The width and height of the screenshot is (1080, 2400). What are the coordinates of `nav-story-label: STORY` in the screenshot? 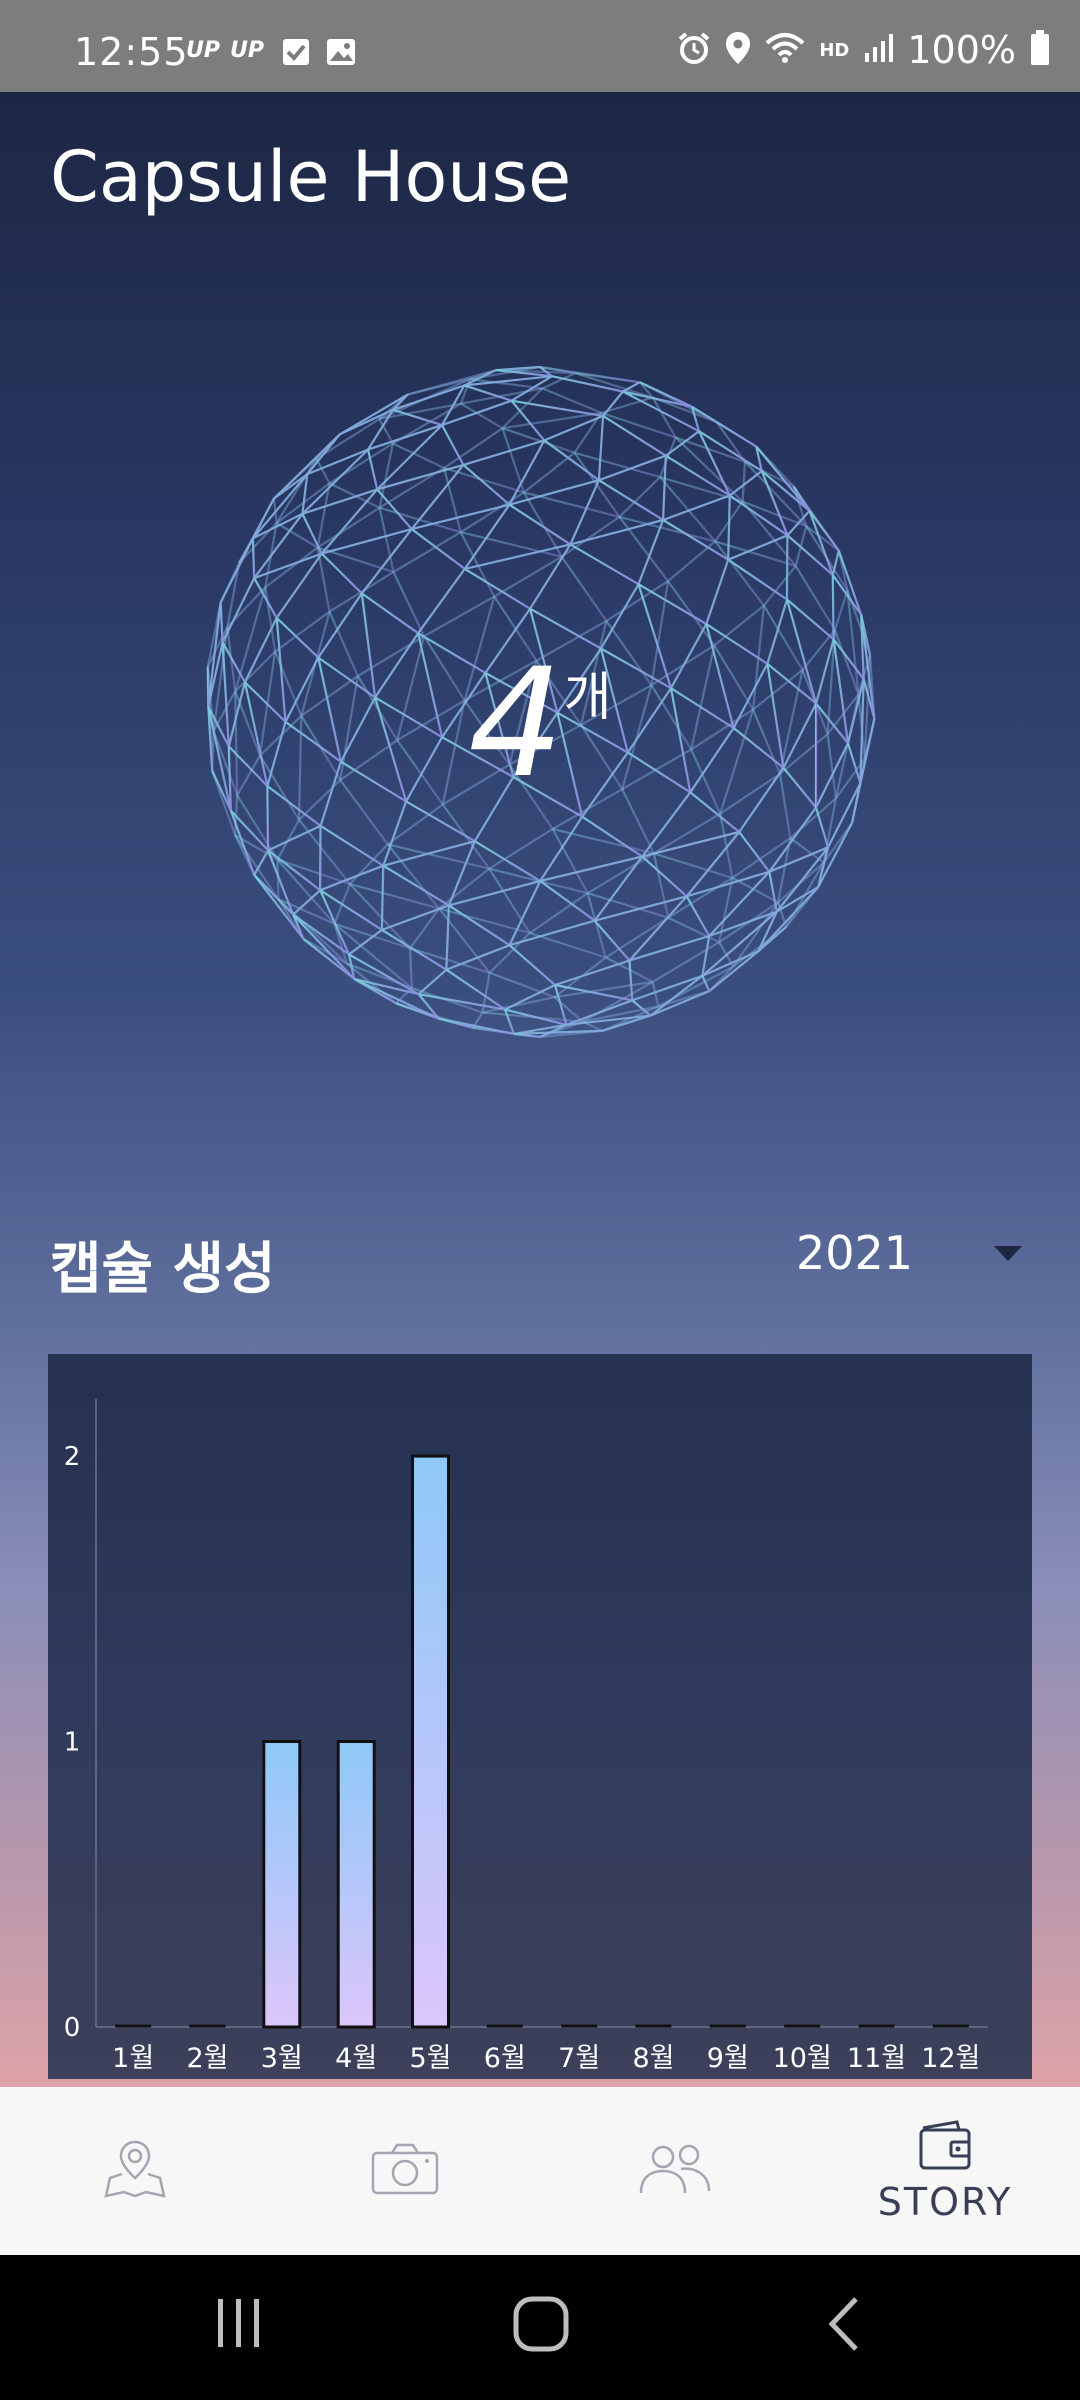 It's located at (945, 2202).